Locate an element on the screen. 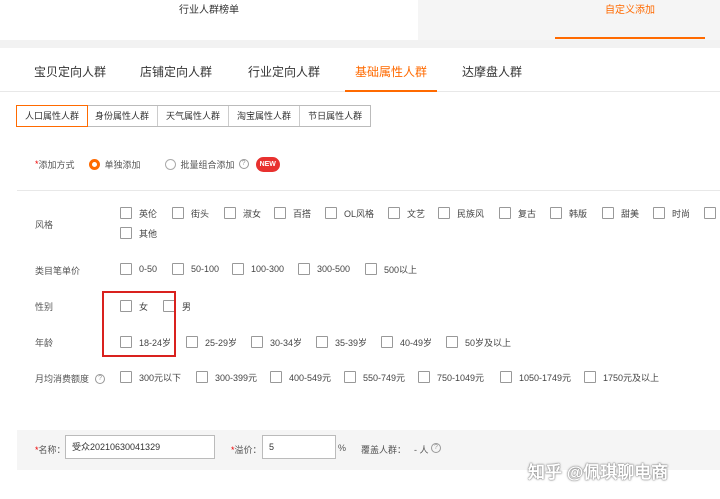  style-option: 民族风 is located at coordinates (461, 213).